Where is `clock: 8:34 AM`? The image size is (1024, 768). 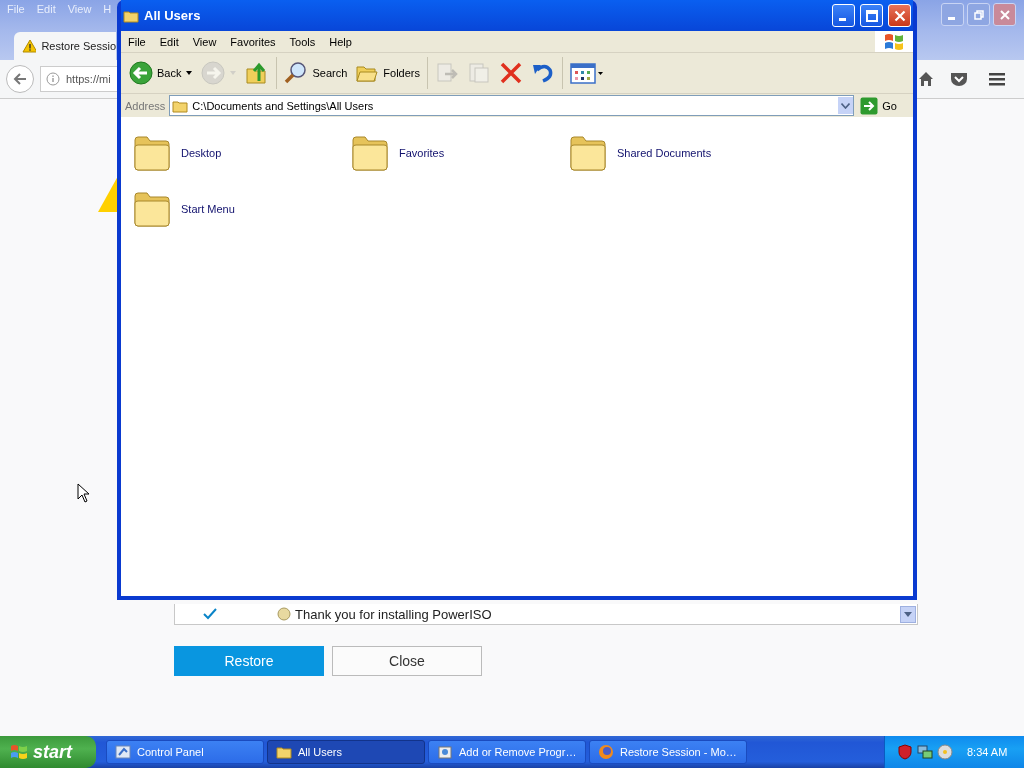 clock: 8:34 AM is located at coordinates (987, 752).